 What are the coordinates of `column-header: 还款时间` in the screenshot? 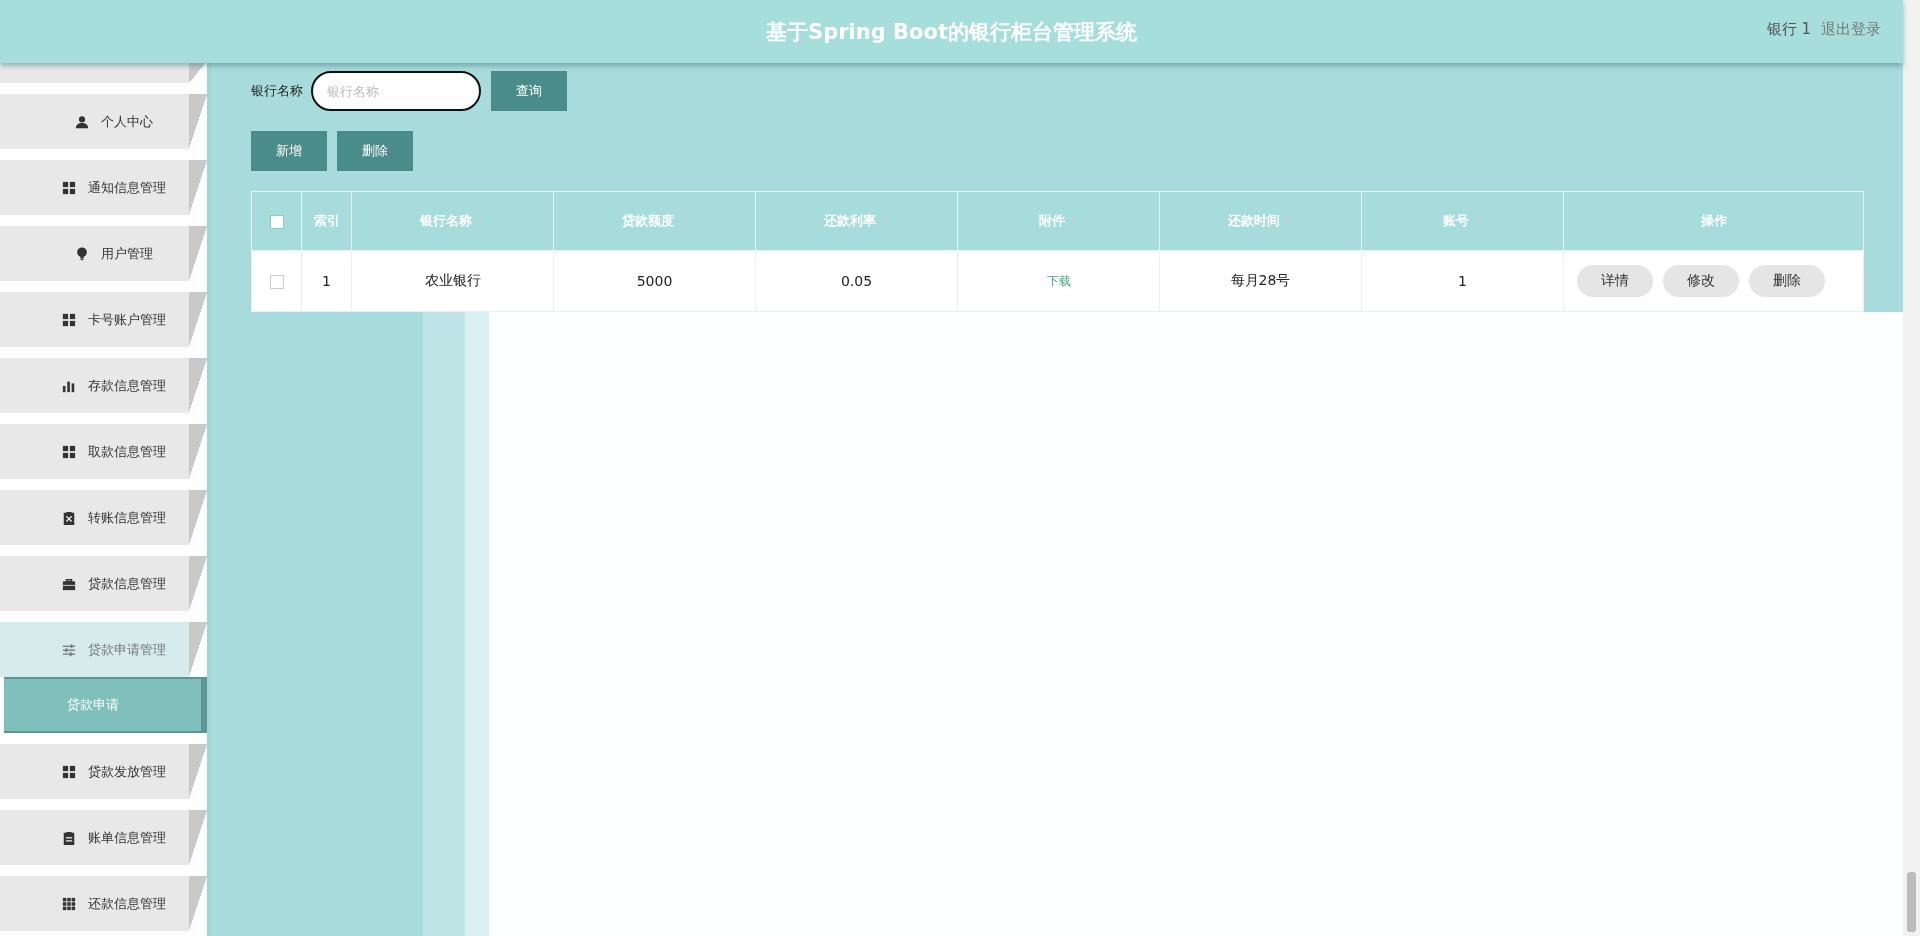 It's located at (1254, 221).